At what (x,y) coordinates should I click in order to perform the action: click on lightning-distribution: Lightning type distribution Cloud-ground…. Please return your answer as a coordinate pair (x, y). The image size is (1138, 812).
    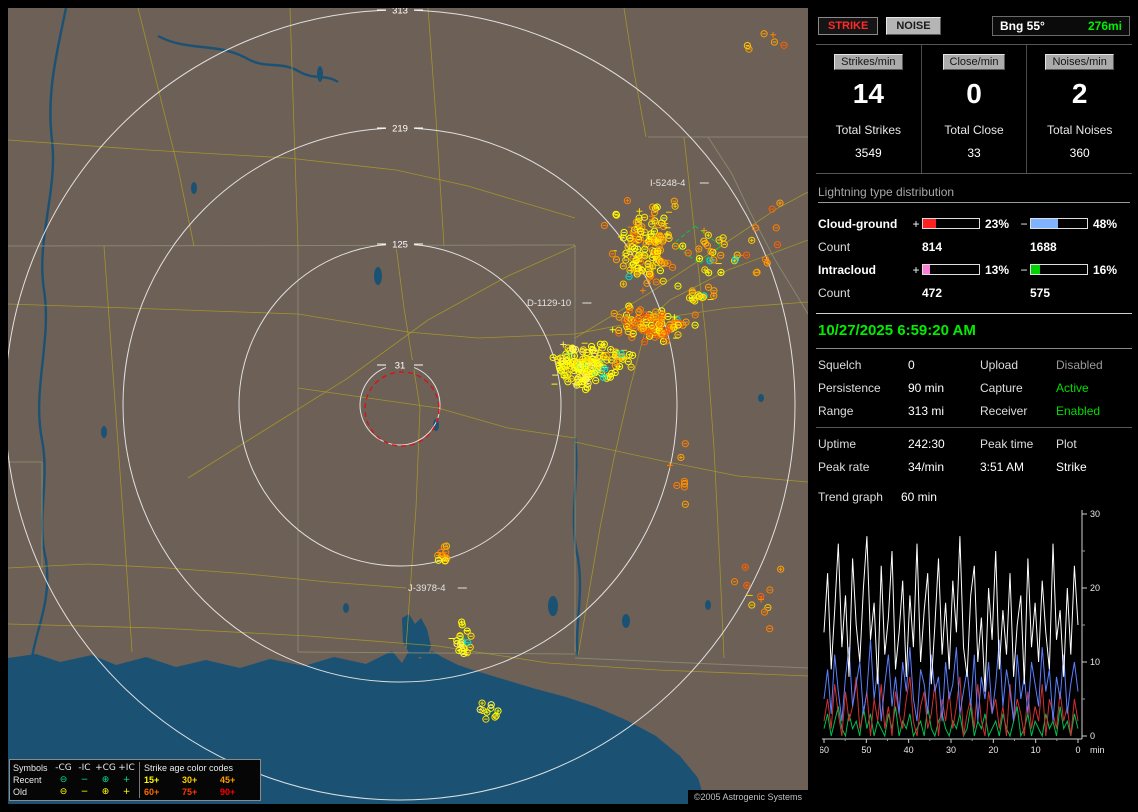
    Looking at the image, I should click on (974, 244).